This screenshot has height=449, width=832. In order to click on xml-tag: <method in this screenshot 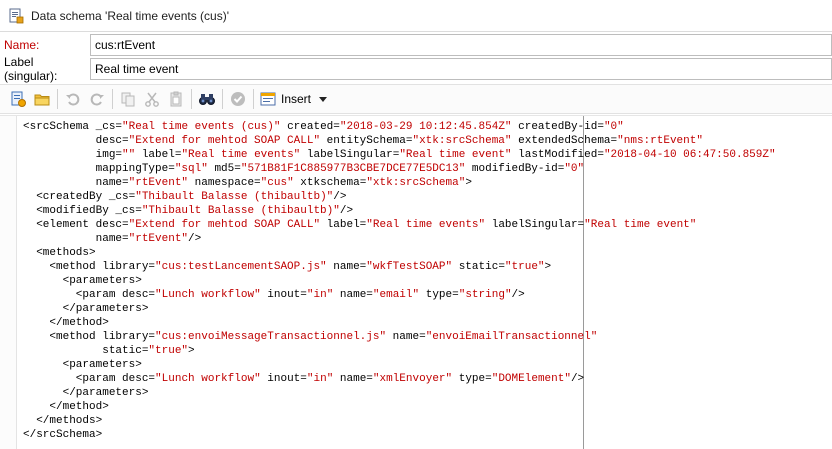, I will do `click(63, 267)`.